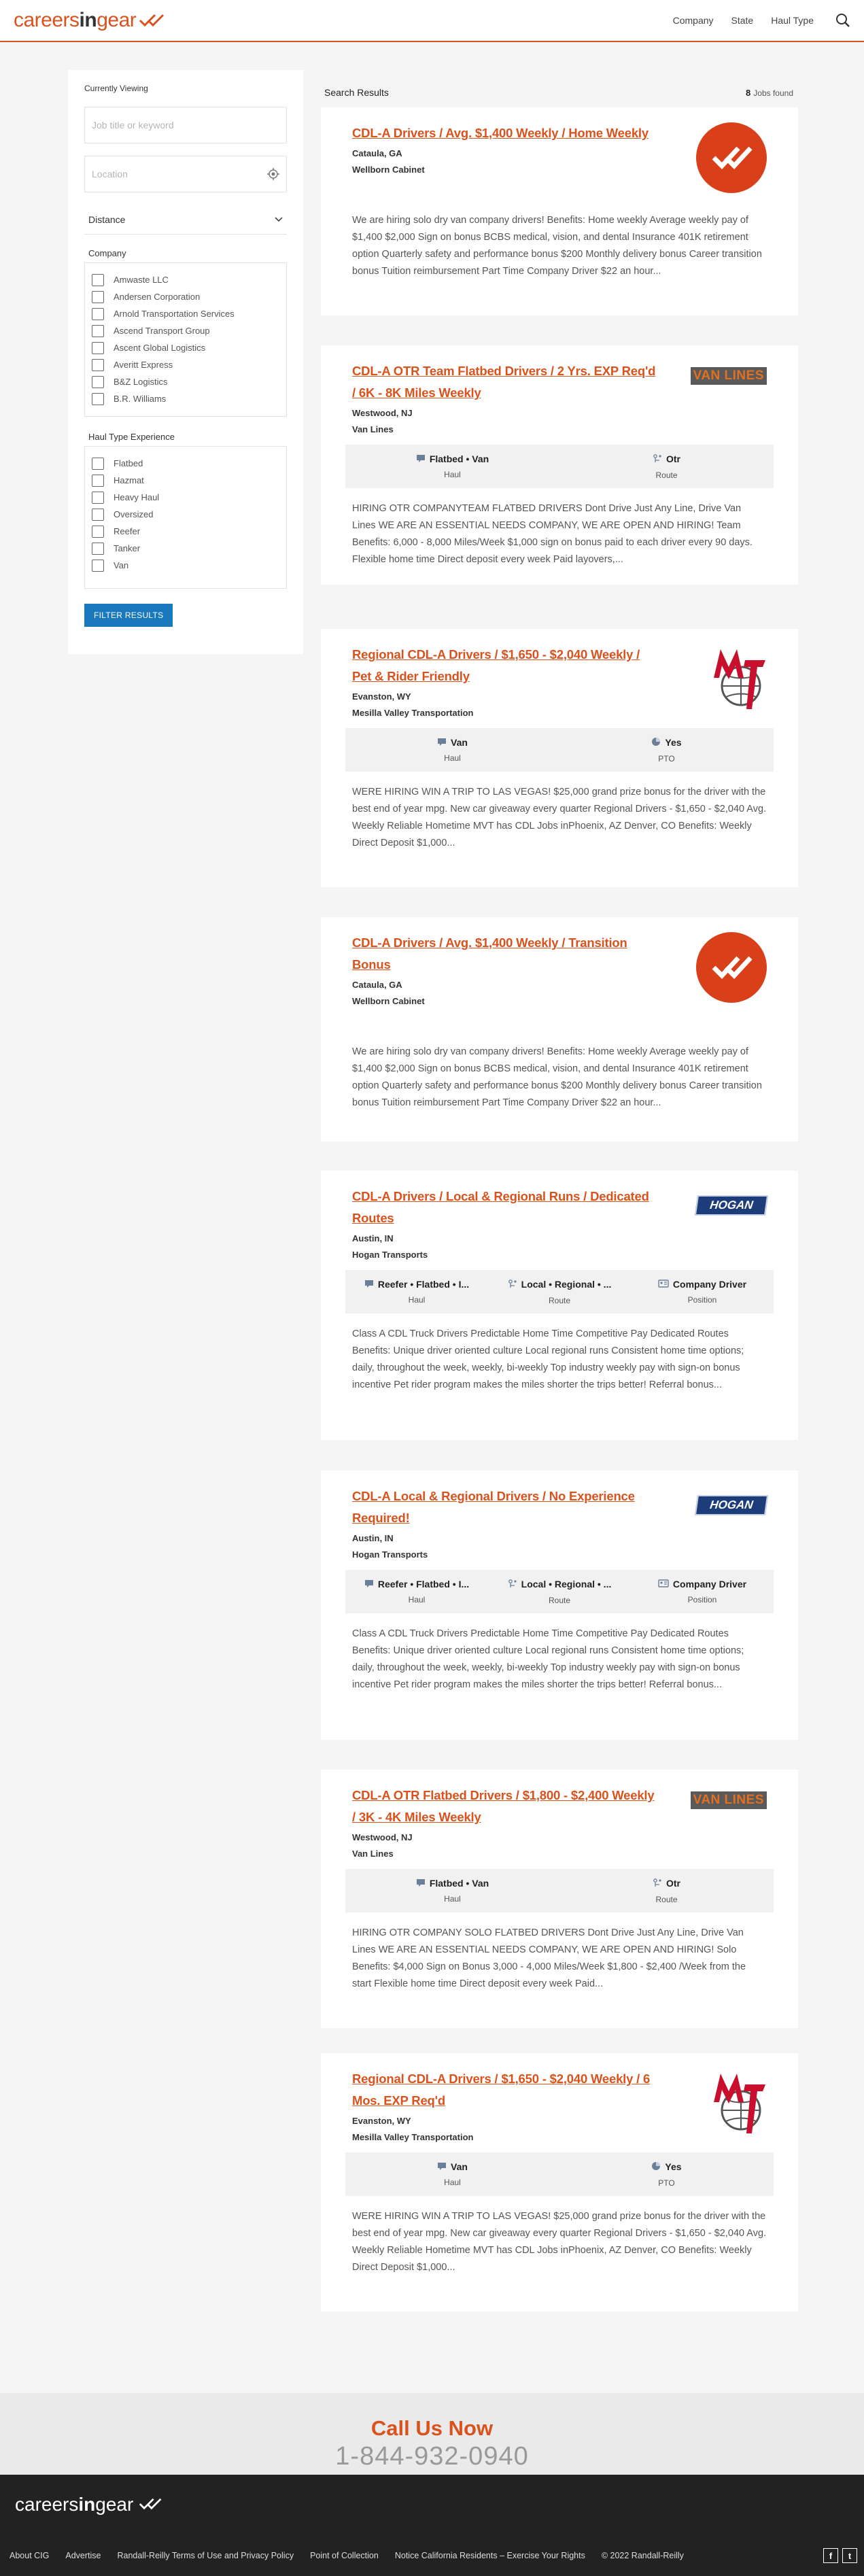 The height and width of the screenshot is (2576, 864). I want to click on haul-type-option-label: Reefer, so click(127, 531).